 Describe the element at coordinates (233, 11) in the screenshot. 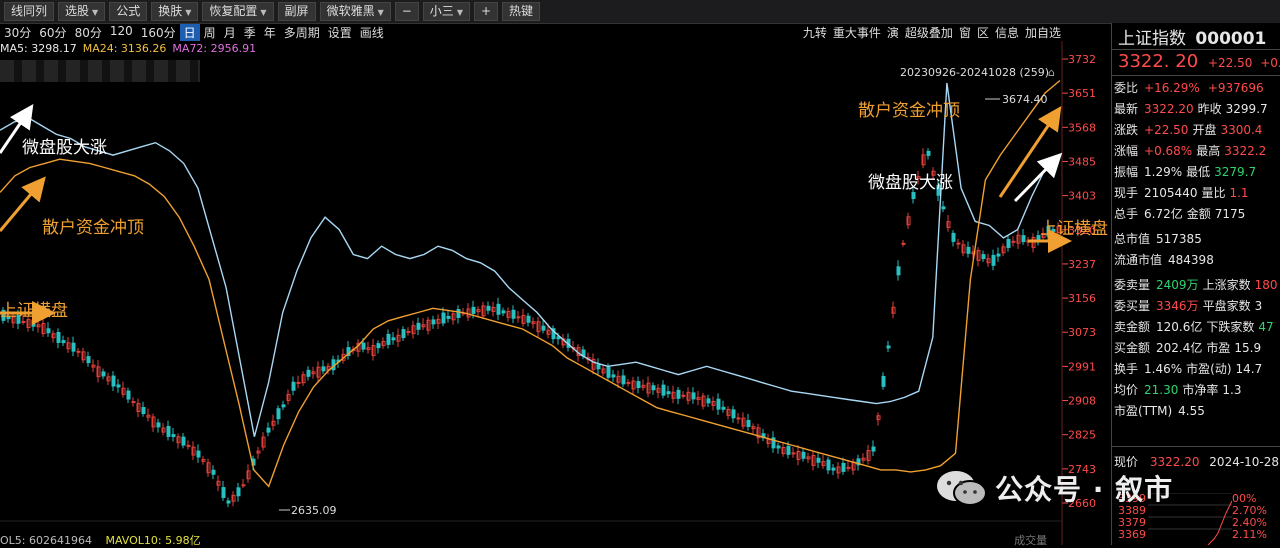

I see `toolbar-label: 恢复配置` at that location.